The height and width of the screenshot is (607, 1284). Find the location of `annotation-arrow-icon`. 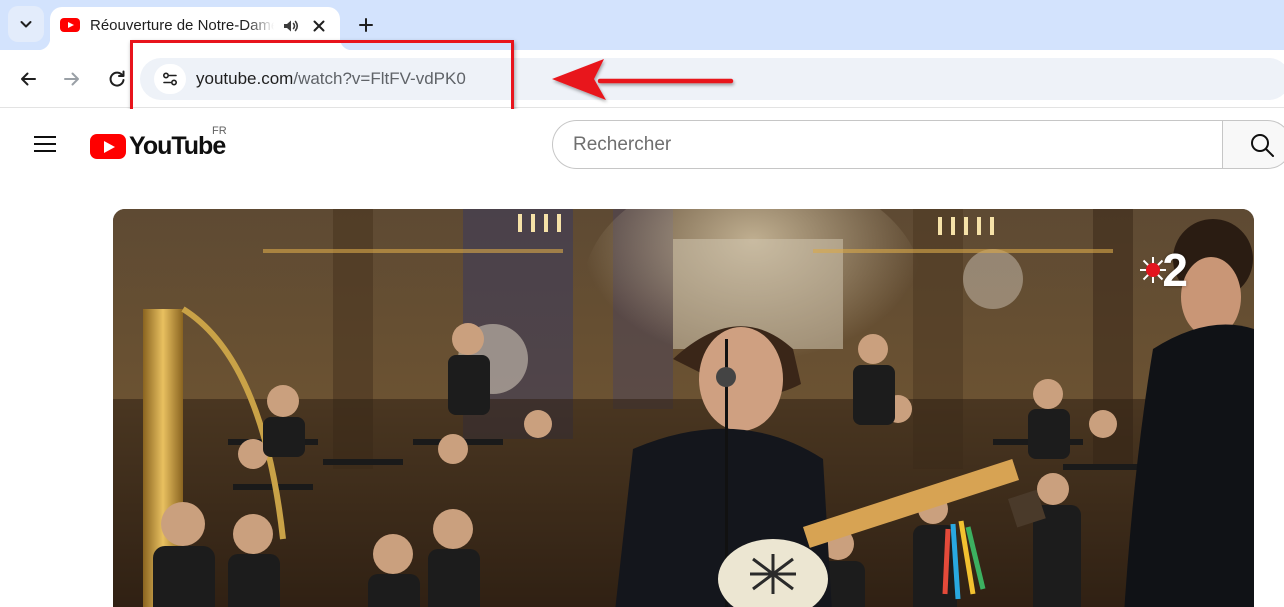

annotation-arrow-icon is located at coordinates (643, 79).